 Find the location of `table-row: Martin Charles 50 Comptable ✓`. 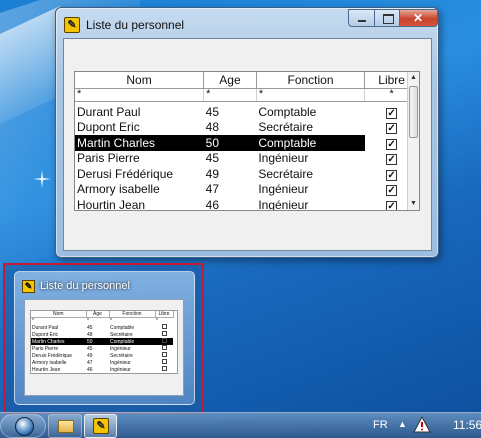

table-row: Martin Charles 50 Comptable ✓ is located at coordinates (247, 143).